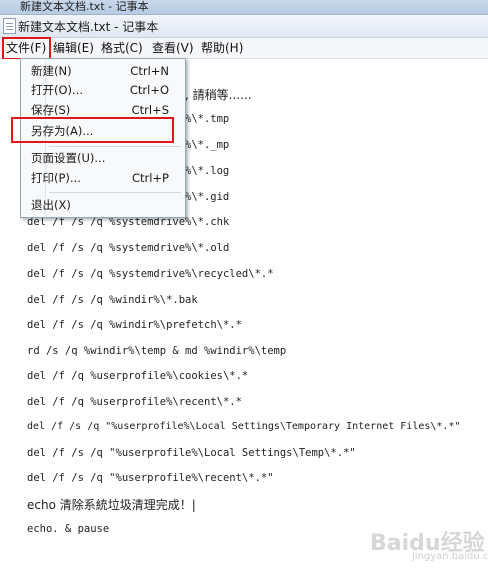 The width and height of the screenshot is (488, 577). What do you see at coordinates (244, 7) in the screenshot?
I see `background-window-titlebar: 新建文本文档.txt - 记事本` at bounding box center [244, 7].